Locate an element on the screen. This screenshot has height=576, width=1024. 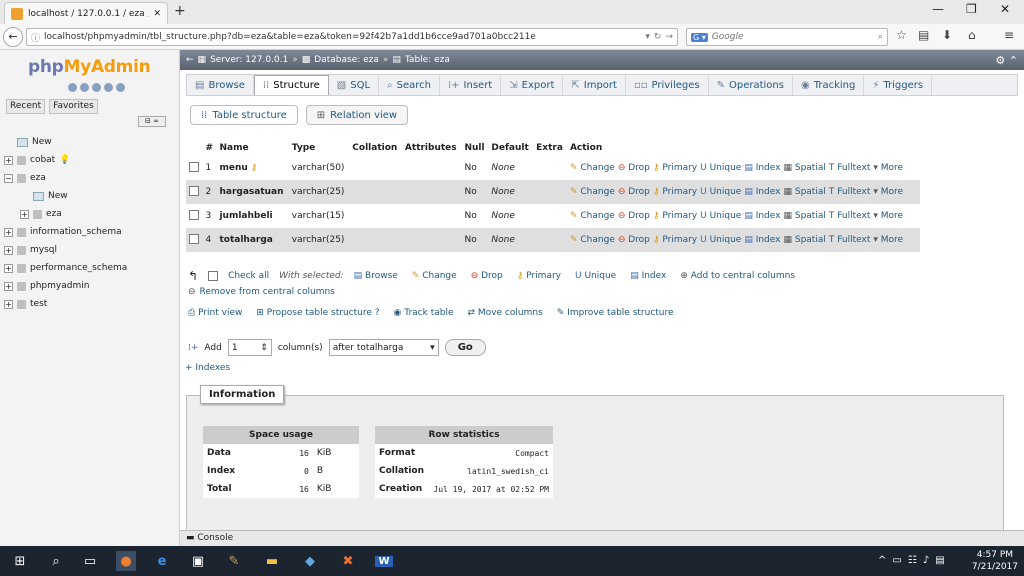
collapse-arrow-icon: ← is located at coordinates (190, 60).